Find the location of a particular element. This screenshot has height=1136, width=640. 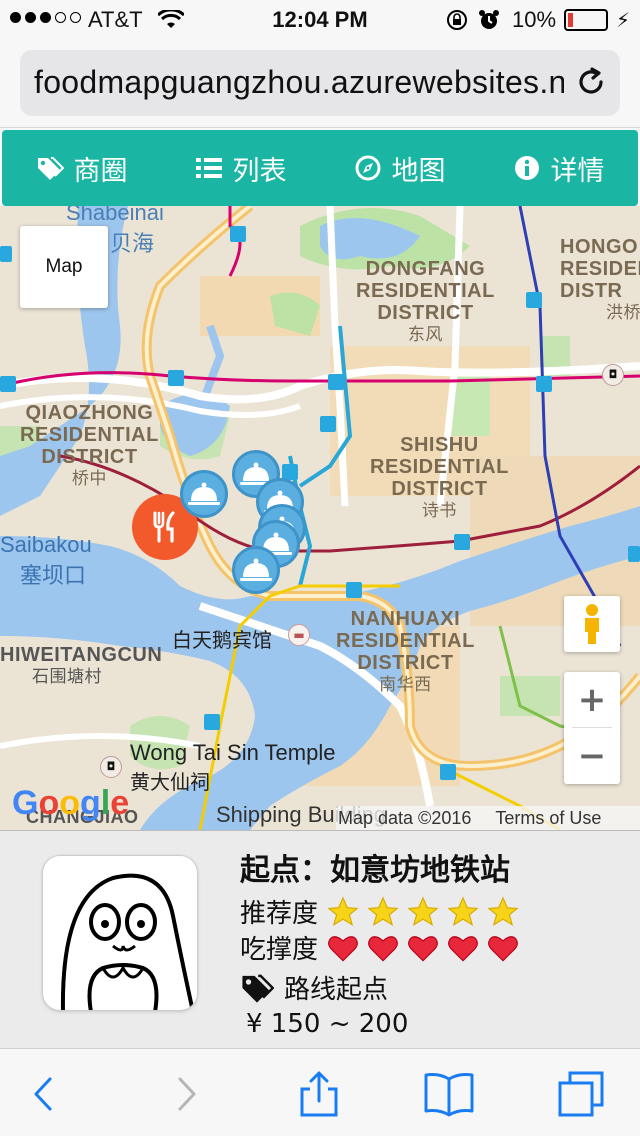

share-icon is located at coordinates (319, 1094).